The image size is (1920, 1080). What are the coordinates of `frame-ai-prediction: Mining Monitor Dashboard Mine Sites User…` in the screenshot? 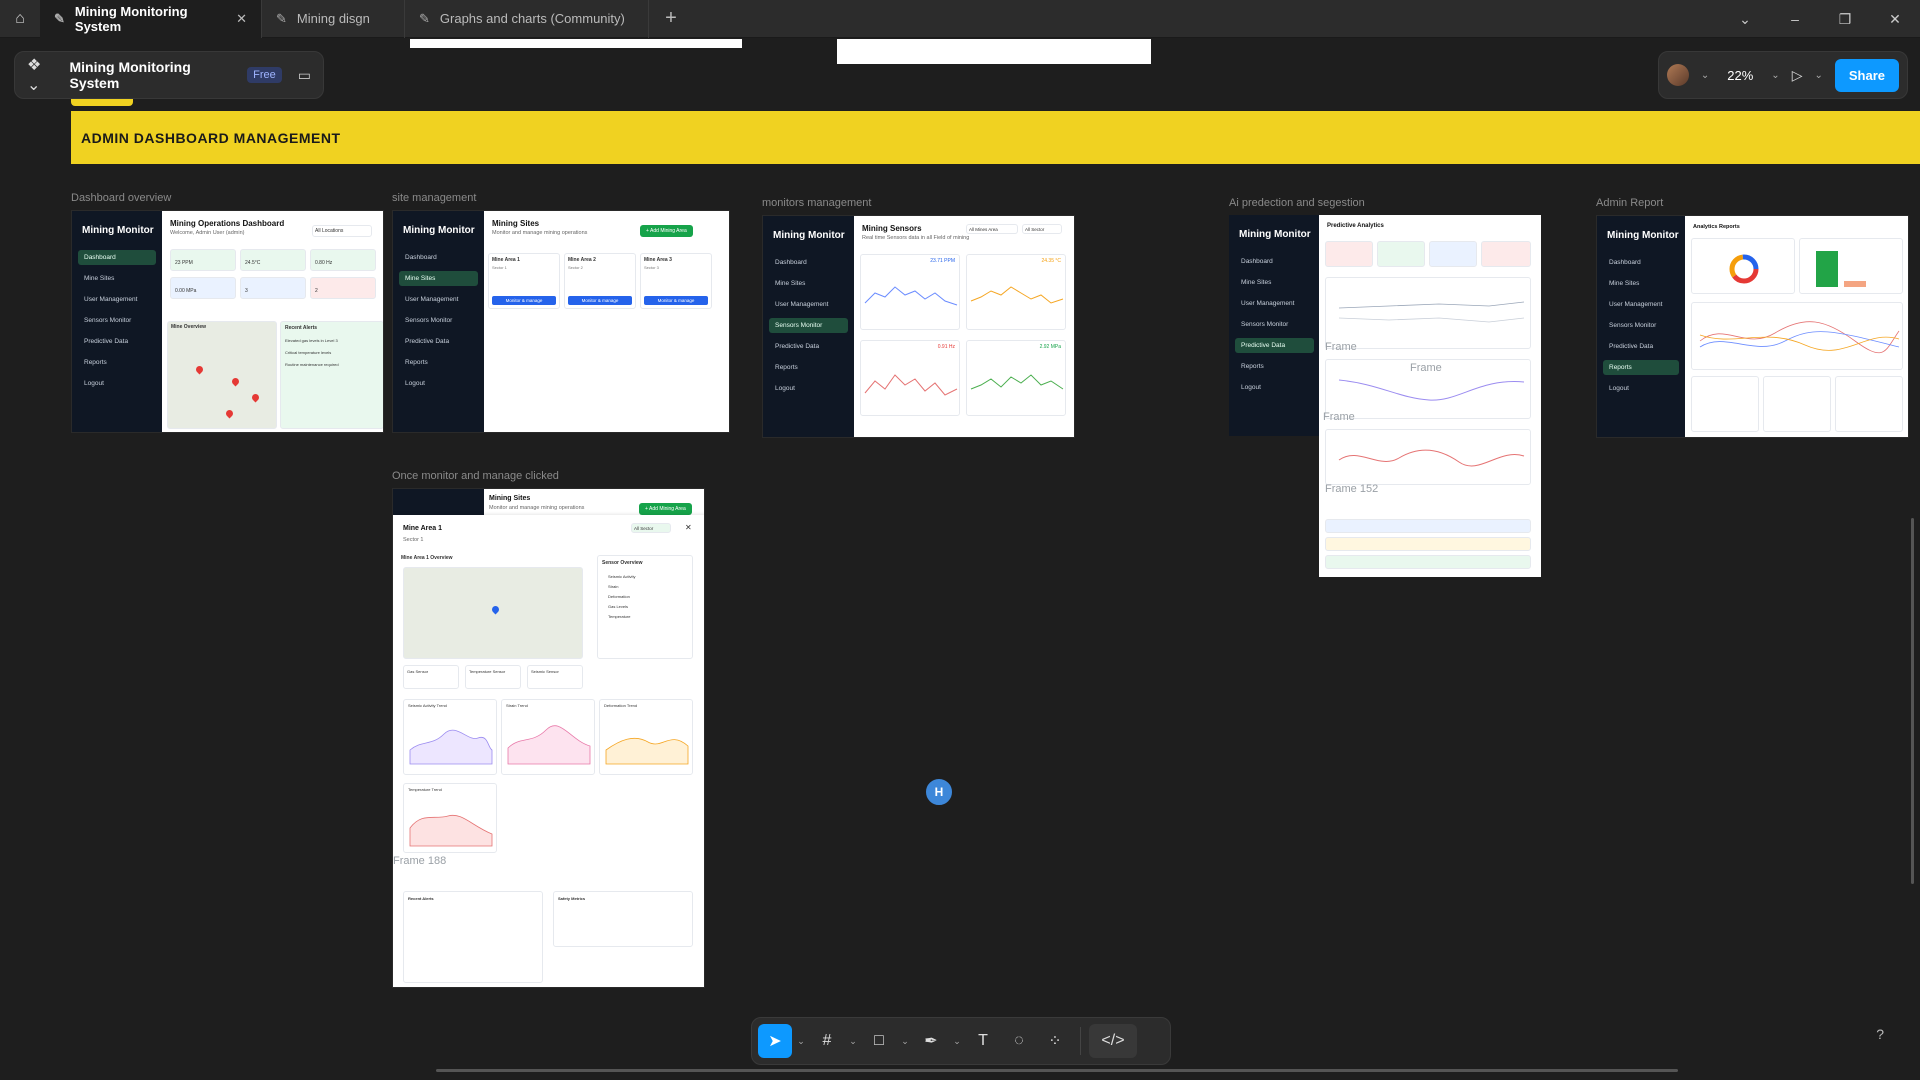 It's located at (1385, 396).